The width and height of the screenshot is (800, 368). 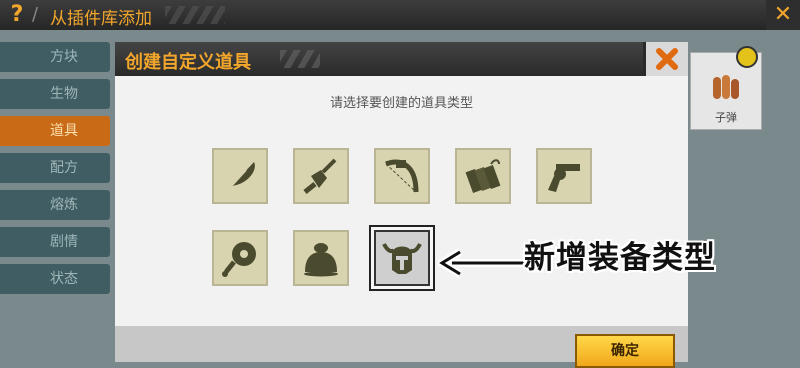 I want to click on meat-icon, so click(x=239, y=259).